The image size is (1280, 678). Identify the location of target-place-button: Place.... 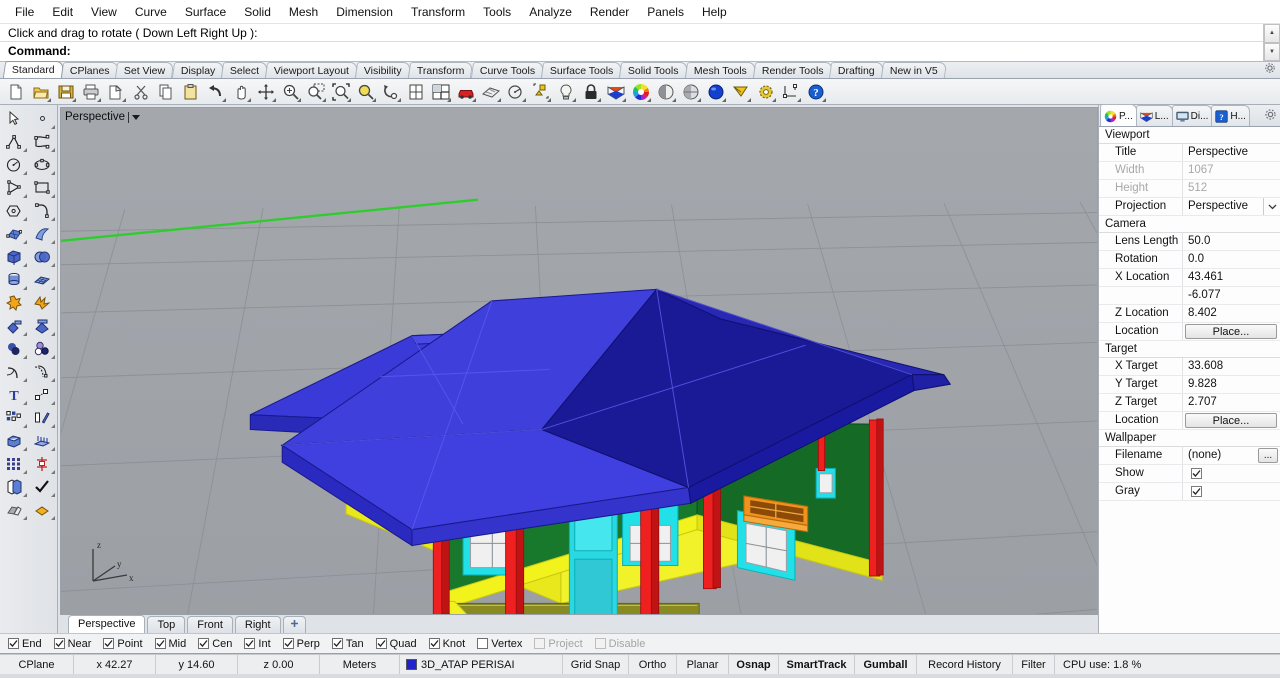
(1231, 420).